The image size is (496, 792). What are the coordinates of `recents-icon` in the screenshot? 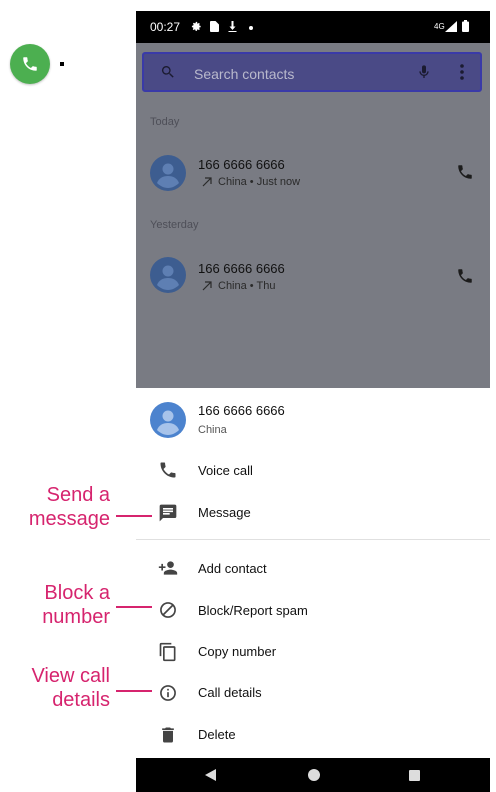 It's located at (414, 775).